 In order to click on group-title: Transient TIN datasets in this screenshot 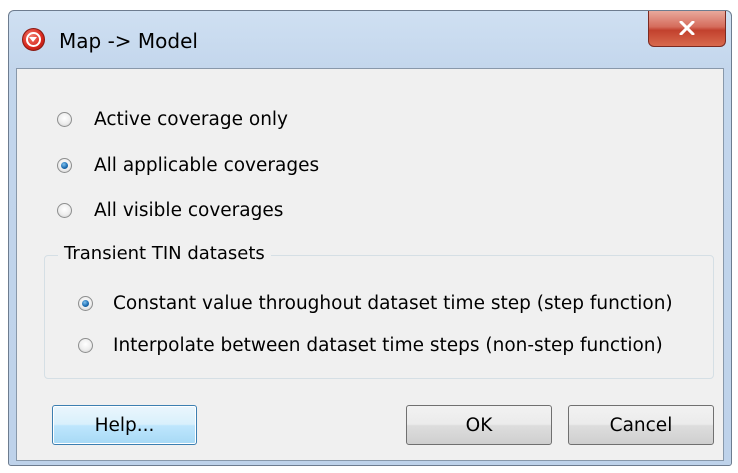, I will do `click(164, 253)`.